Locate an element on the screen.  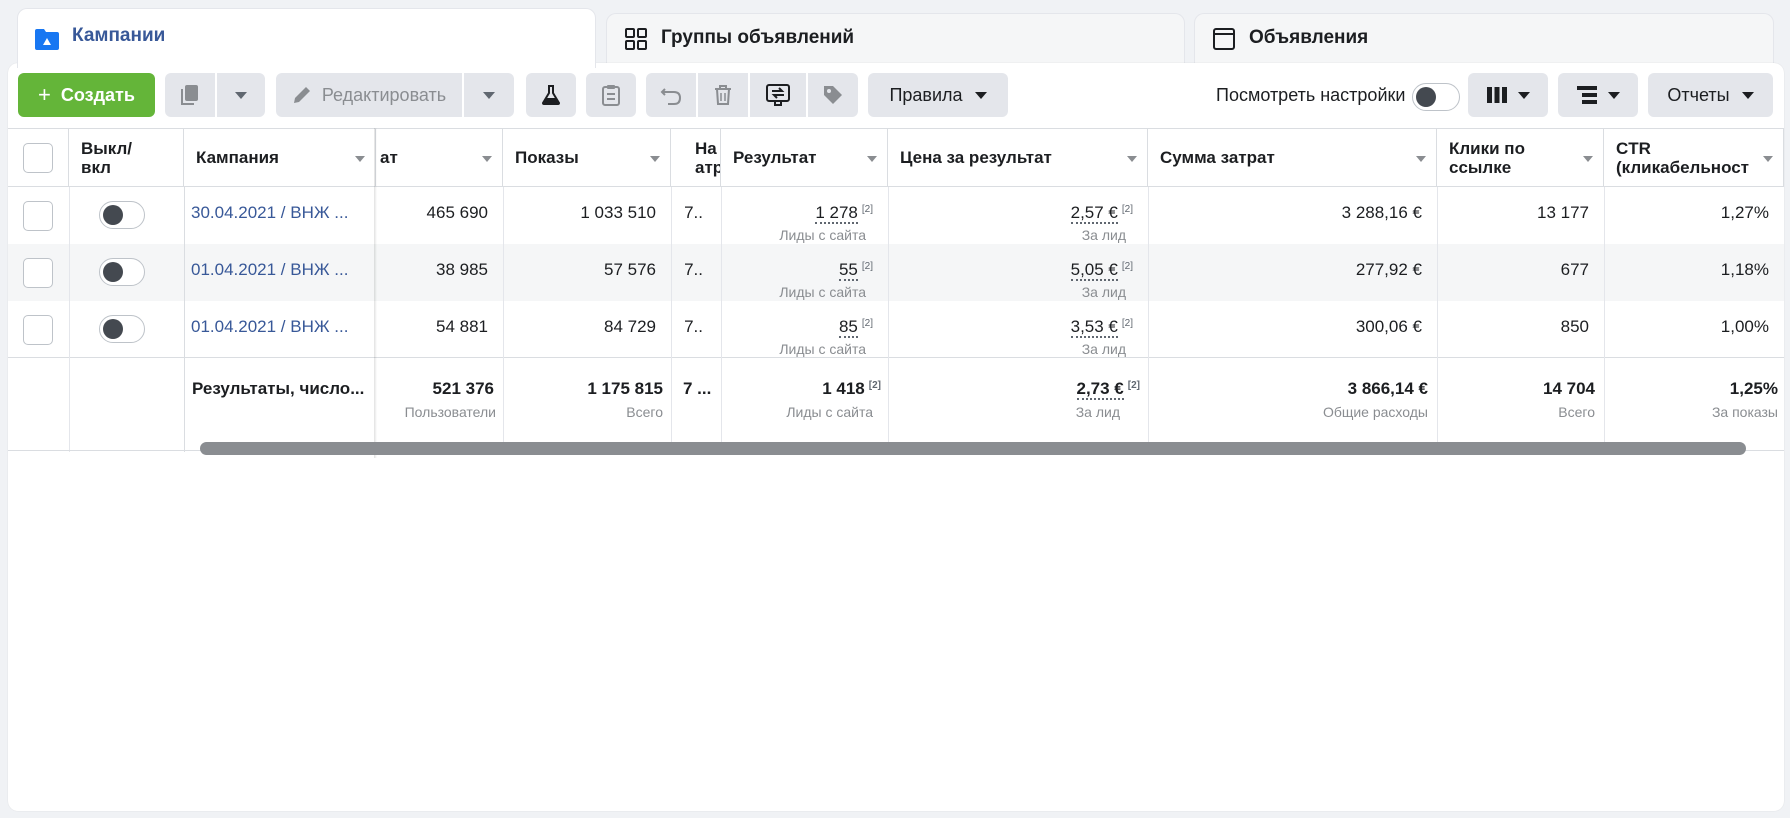
result-value: 85 [2] is located at coordinates (797, 327).